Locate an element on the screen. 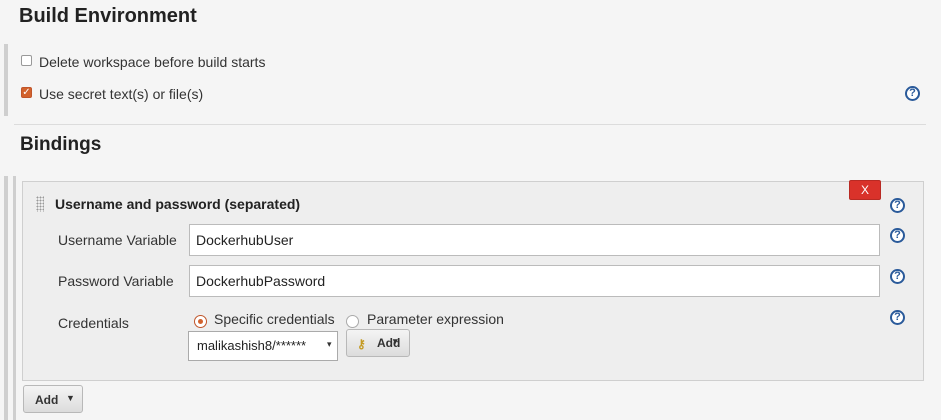 This screenshot has width=941, height=420. specific-credentials-radio is located at coordinates (200, 321).